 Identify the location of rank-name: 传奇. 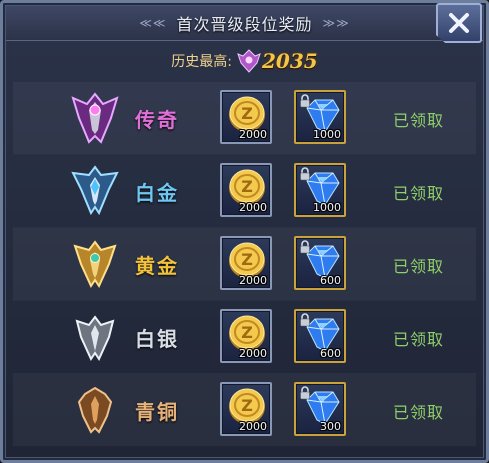
(157, 120).